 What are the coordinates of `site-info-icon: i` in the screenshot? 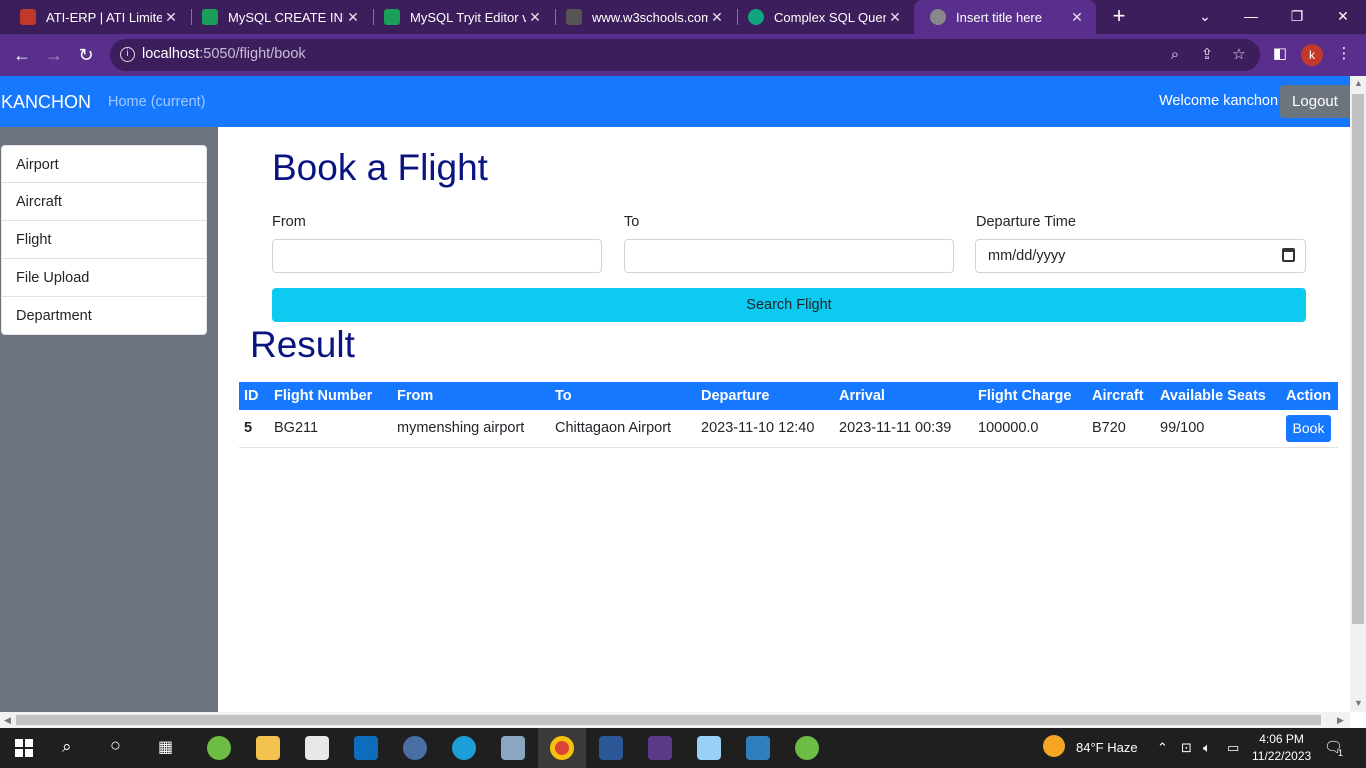 It's located at (127, 54).